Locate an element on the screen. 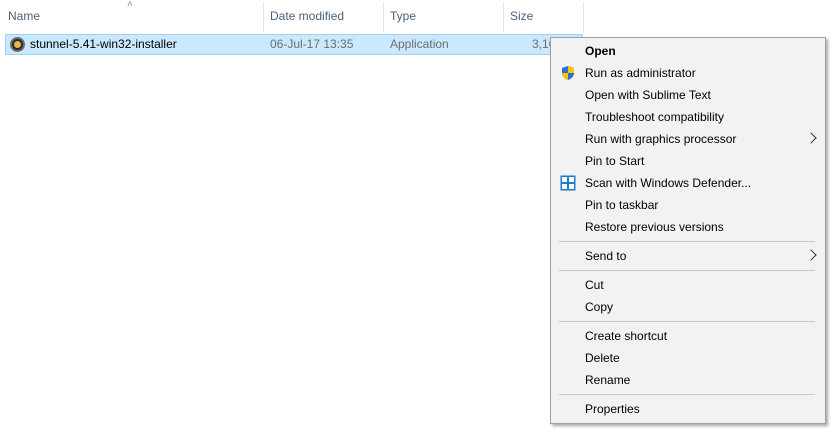 This screenshot has height=442, width=836. menu-item-troubleshoot-compatibility: Troubleshoot compatibility is located at coordinates (688, 117).